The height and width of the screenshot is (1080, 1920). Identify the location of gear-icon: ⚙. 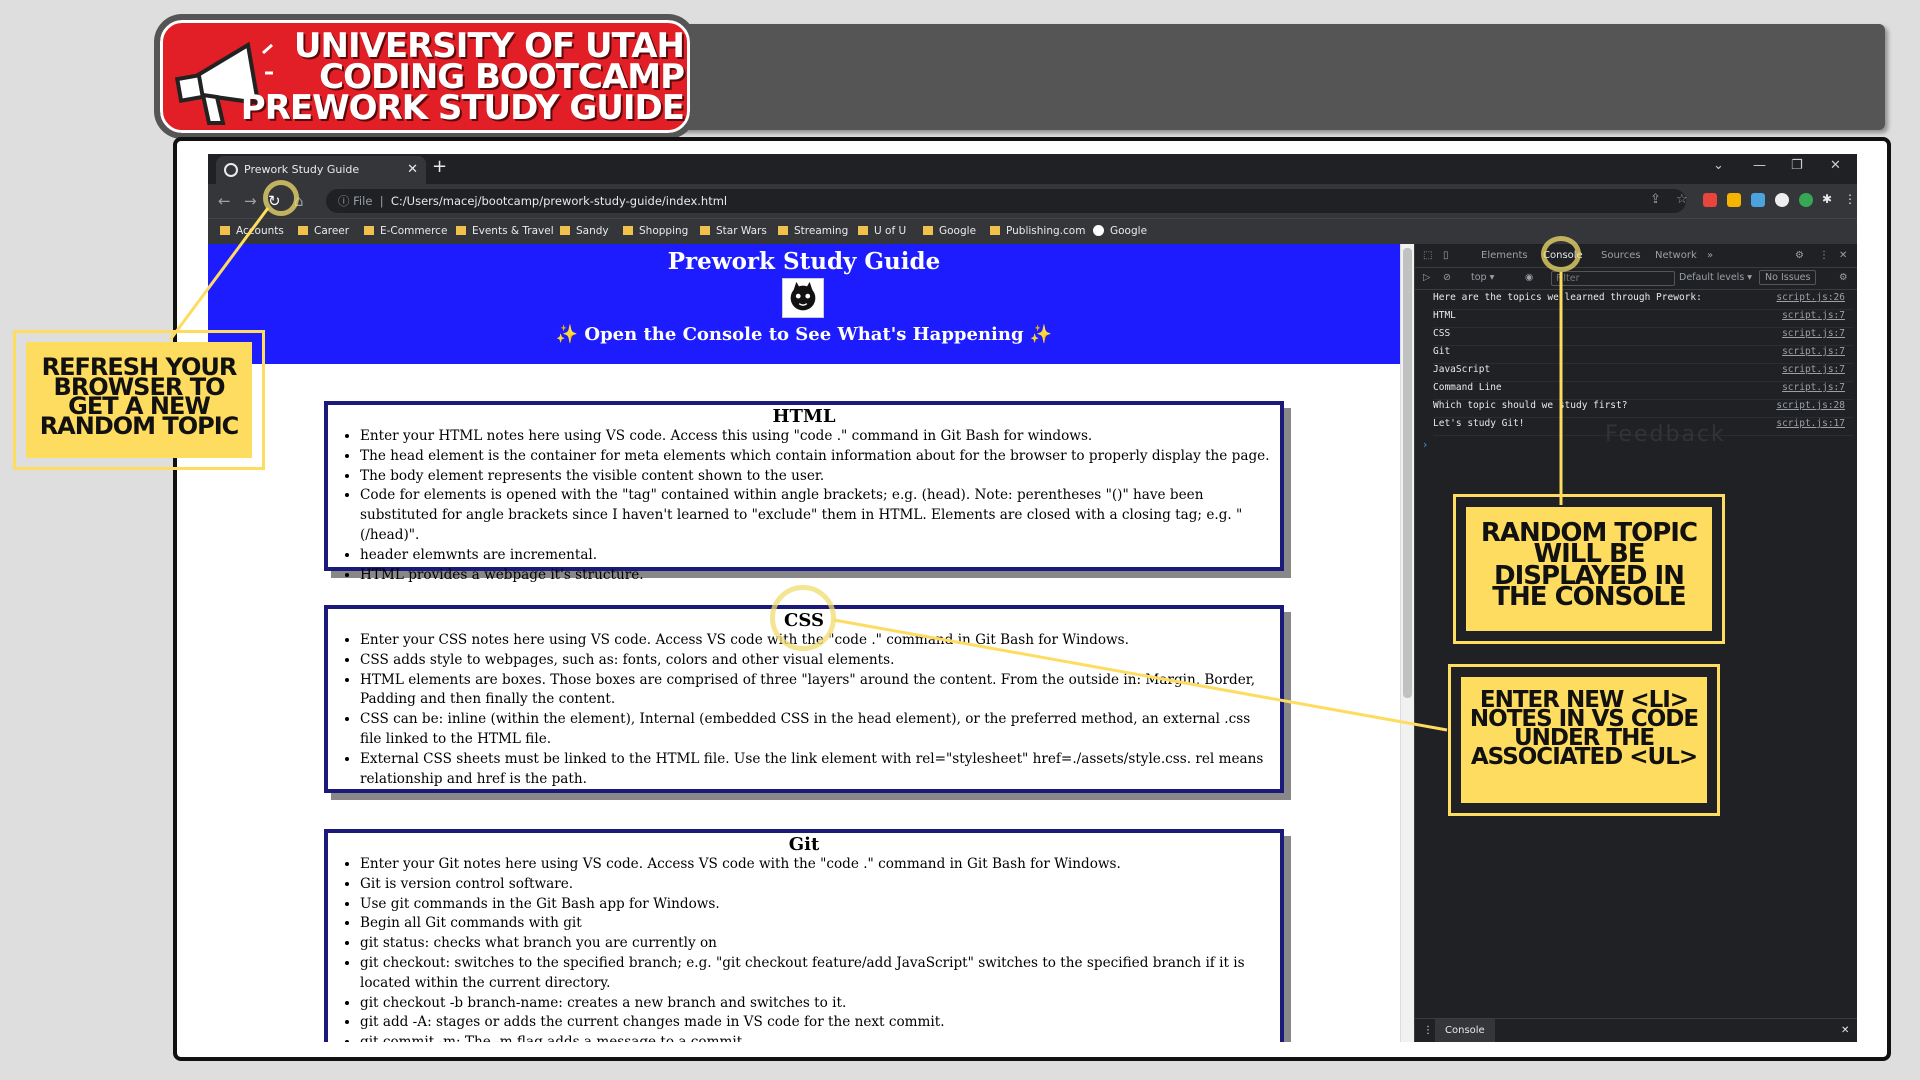
(1799, 255).